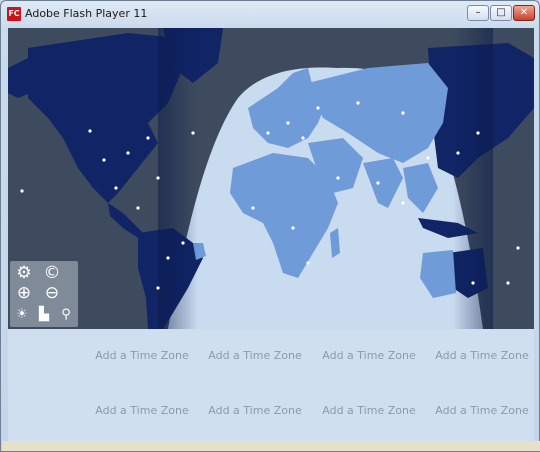  I want to click on add-time-zone-4: Add a Time Zone, so click(482, 355).